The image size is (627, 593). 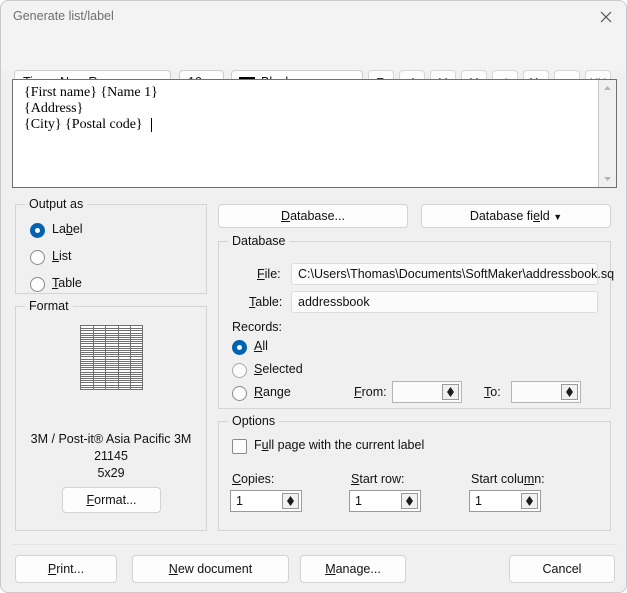 What do you see at coordinates (607, 133) in the screenshot?
I see `editor-scrollbar` at bounding box center [607, 133].